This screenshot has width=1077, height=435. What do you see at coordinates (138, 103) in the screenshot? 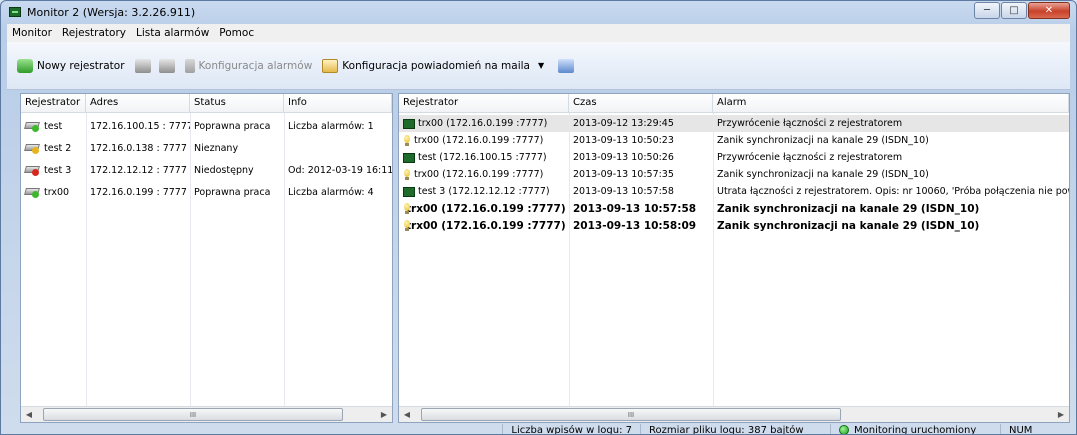
I see `col-header-adres: Adres` at bounding box center [138, 103].